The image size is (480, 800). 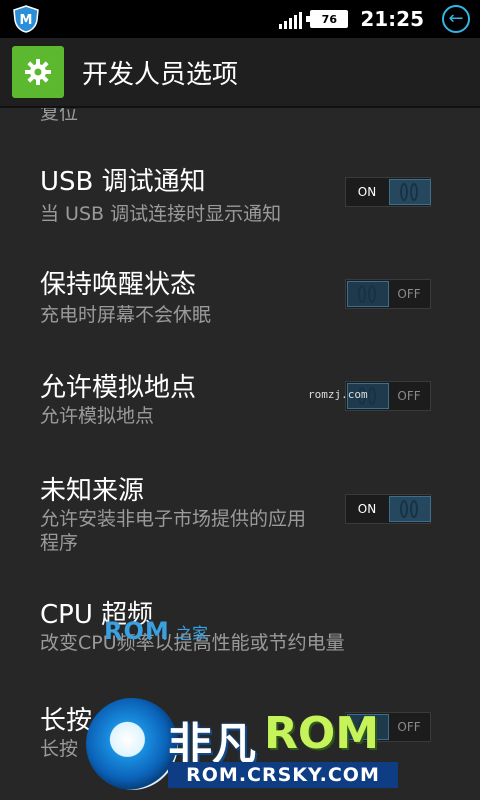 What do you see at coordinates (59, 116) in the screenshot?
I see `partial-item-subtitle: 复位` at bounding box center [59, 116].